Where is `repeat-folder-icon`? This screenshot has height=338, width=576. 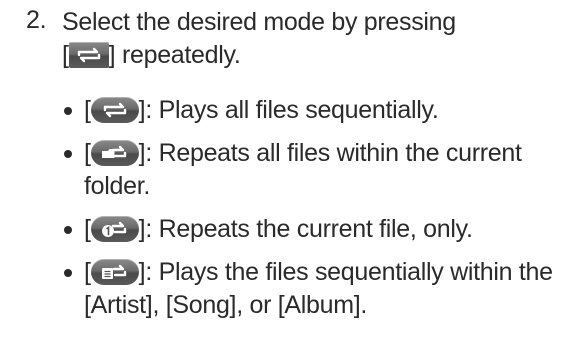 repeat-folder-icon is located at coordinates (113, 151).